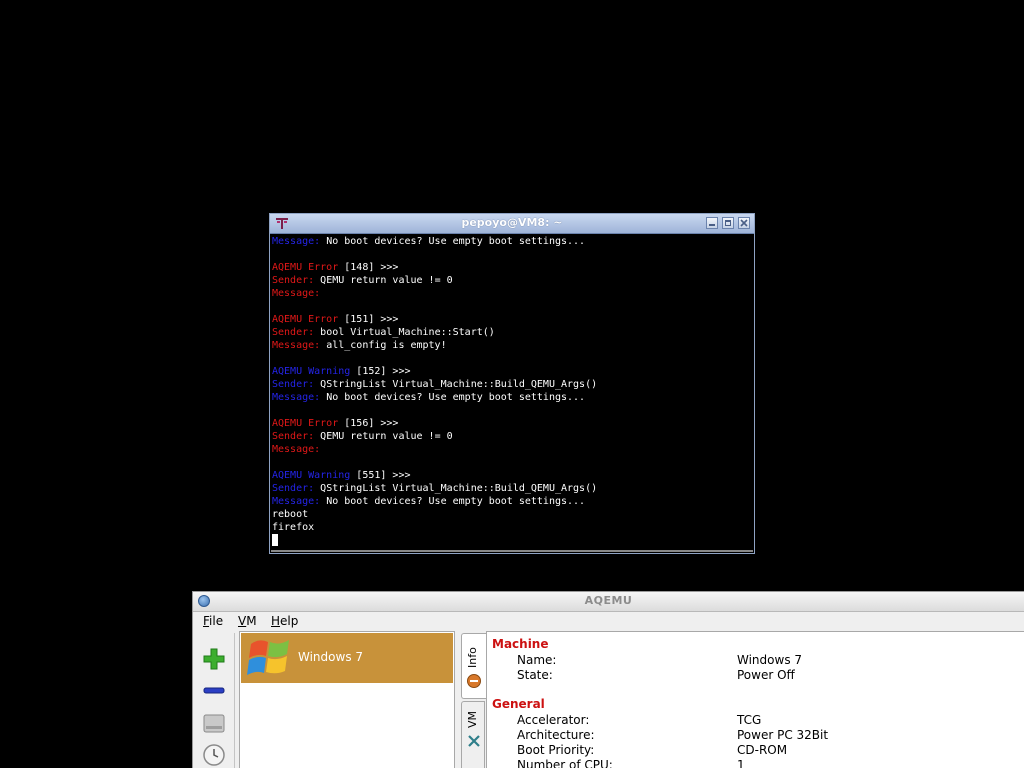 Image resolution: width=1024 pixels, height=768 pixels. Describe the element at coordinates (565, 763) in the screenshot. I see `cpu-count-label: Number of CPU:` at that location.